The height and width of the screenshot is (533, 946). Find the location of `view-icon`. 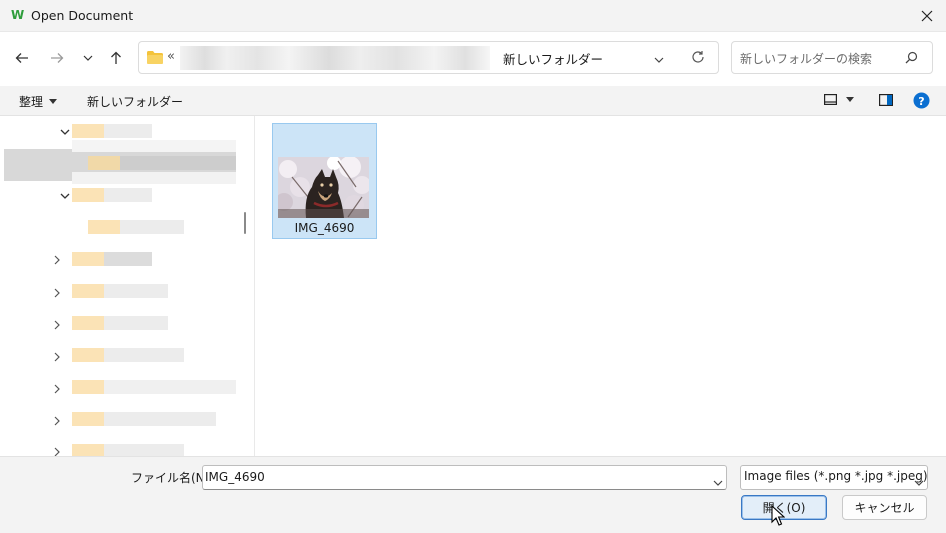

view-icon is located at coordinates (830, 99).